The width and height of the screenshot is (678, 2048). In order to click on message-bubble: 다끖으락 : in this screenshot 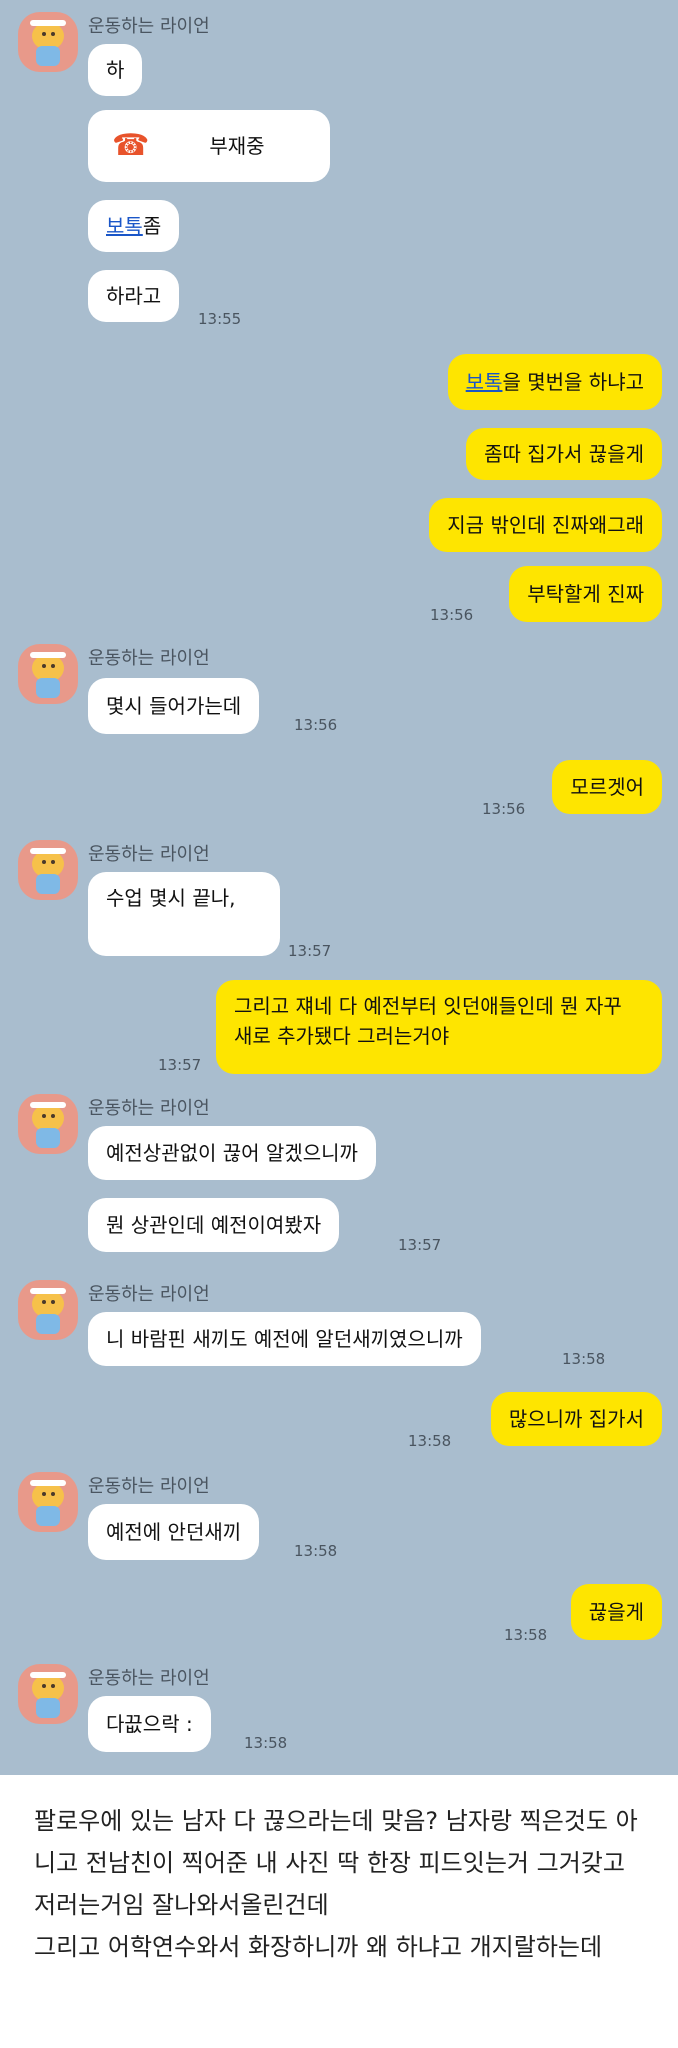, I will do `click(149, 1724)`.